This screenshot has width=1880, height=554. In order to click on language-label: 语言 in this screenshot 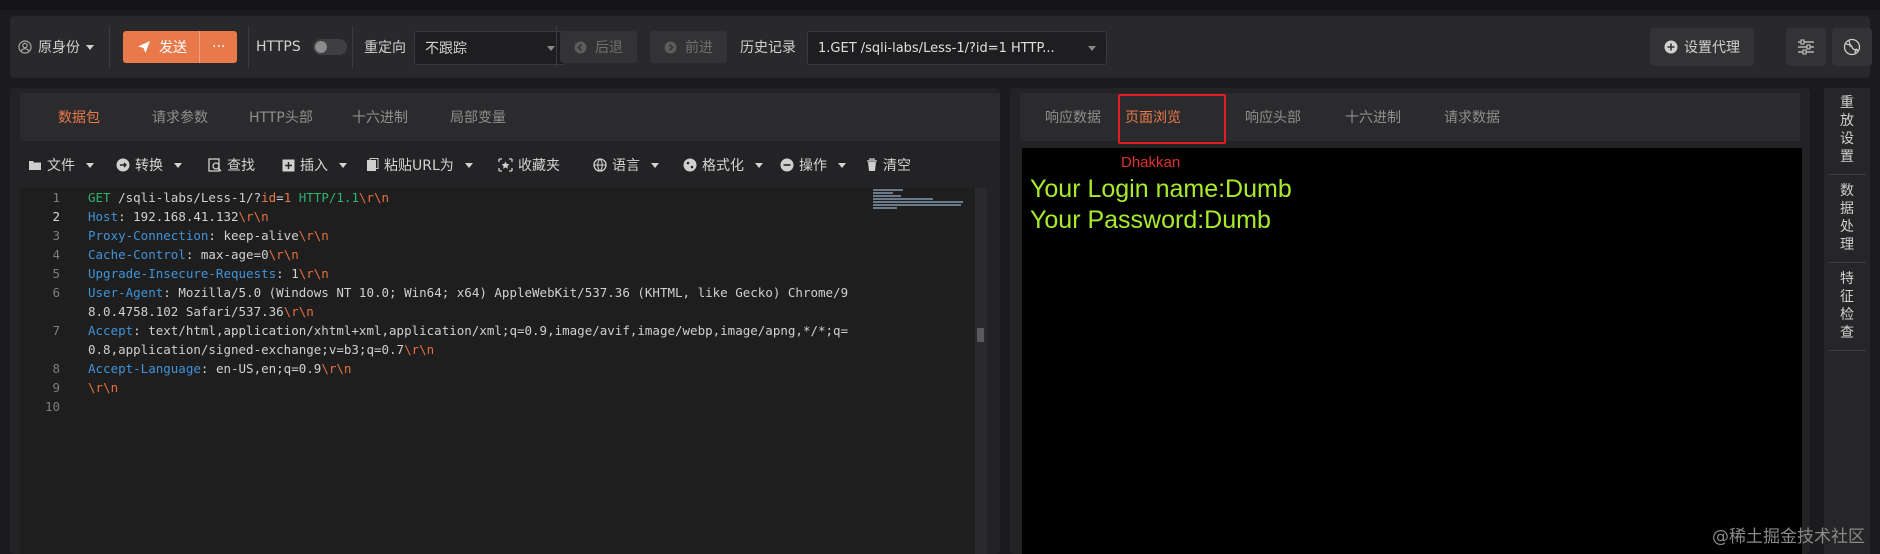, I will do `click(626, 166)`.